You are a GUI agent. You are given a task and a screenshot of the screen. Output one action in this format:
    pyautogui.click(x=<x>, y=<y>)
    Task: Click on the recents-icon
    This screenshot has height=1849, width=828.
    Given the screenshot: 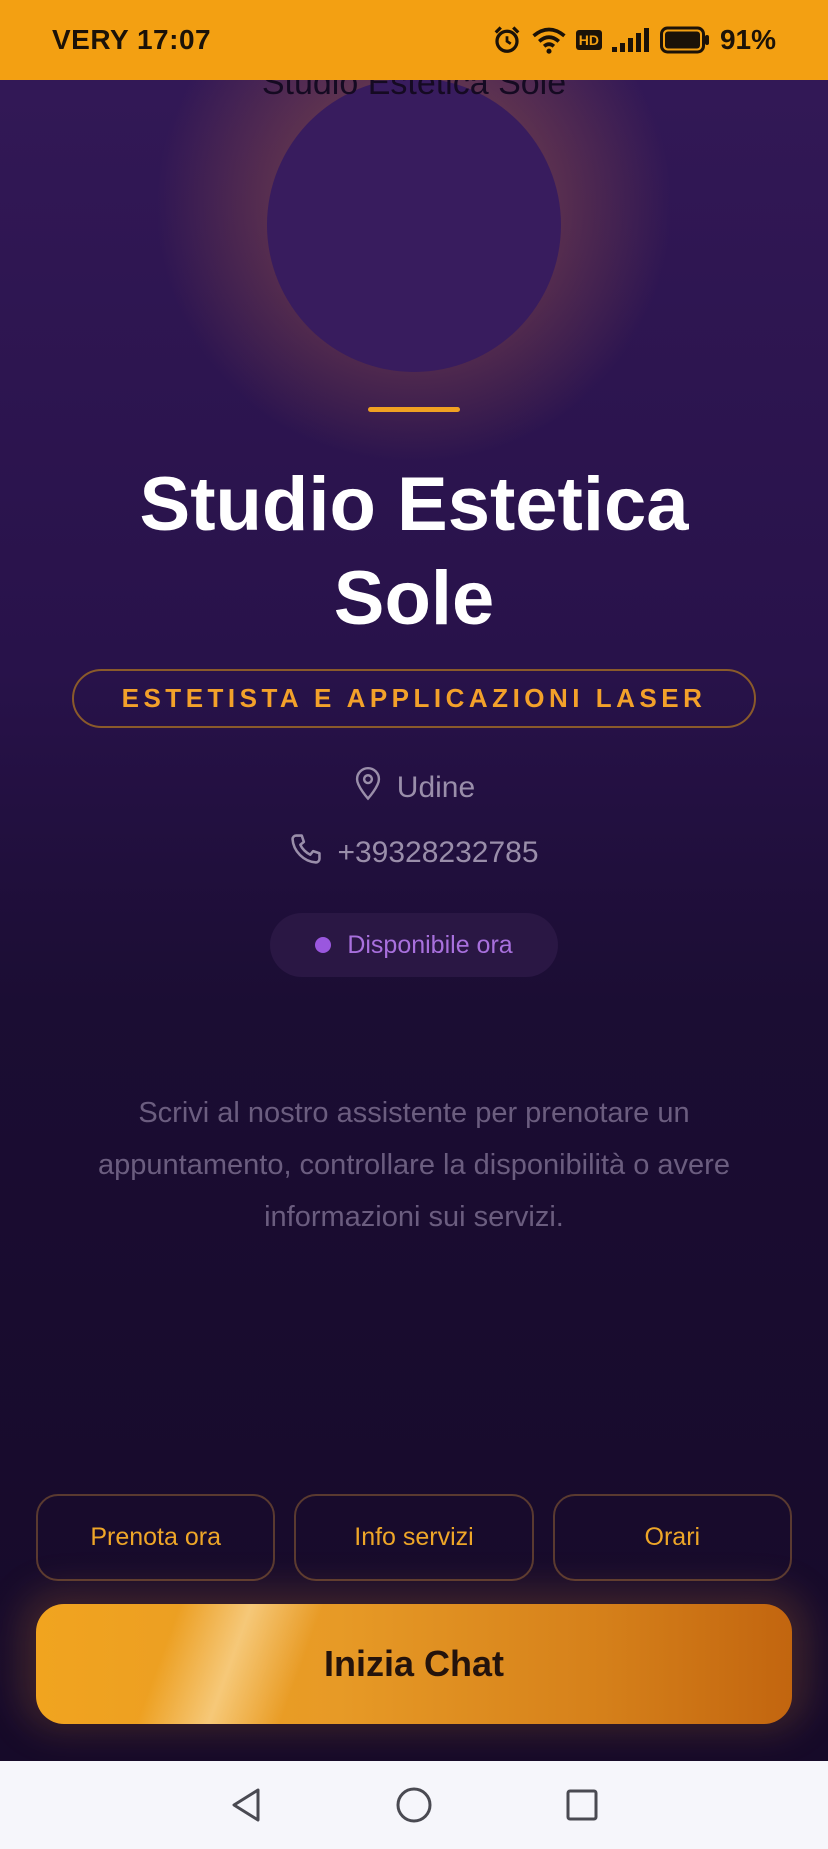 What is the action you would take?
    pyautogui.click(x=582, y=1805)
    